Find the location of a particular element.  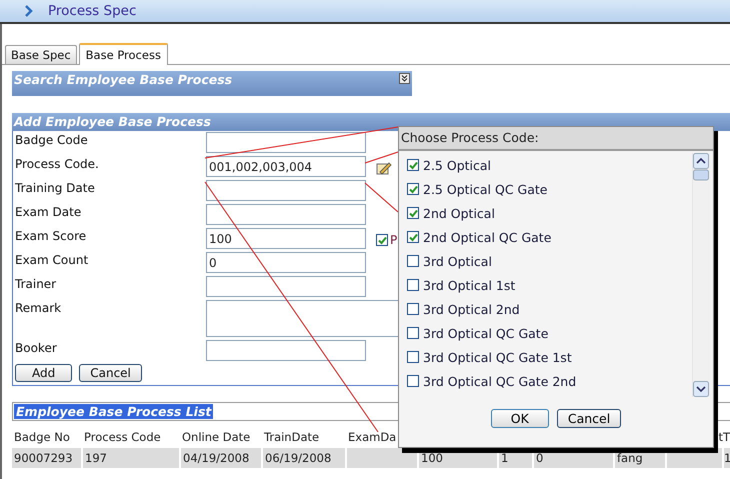

dialog-button: OK is located at coordinates (519, 418).